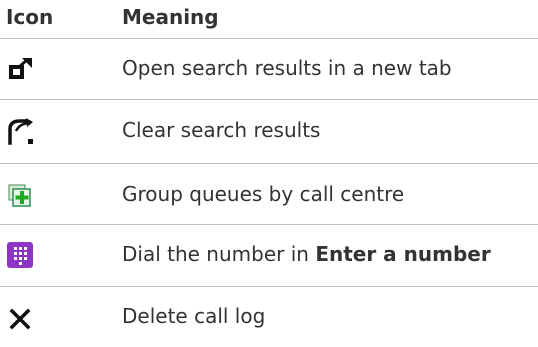  I want to click on header-meaning-column: Meaning, so click(170, 17).